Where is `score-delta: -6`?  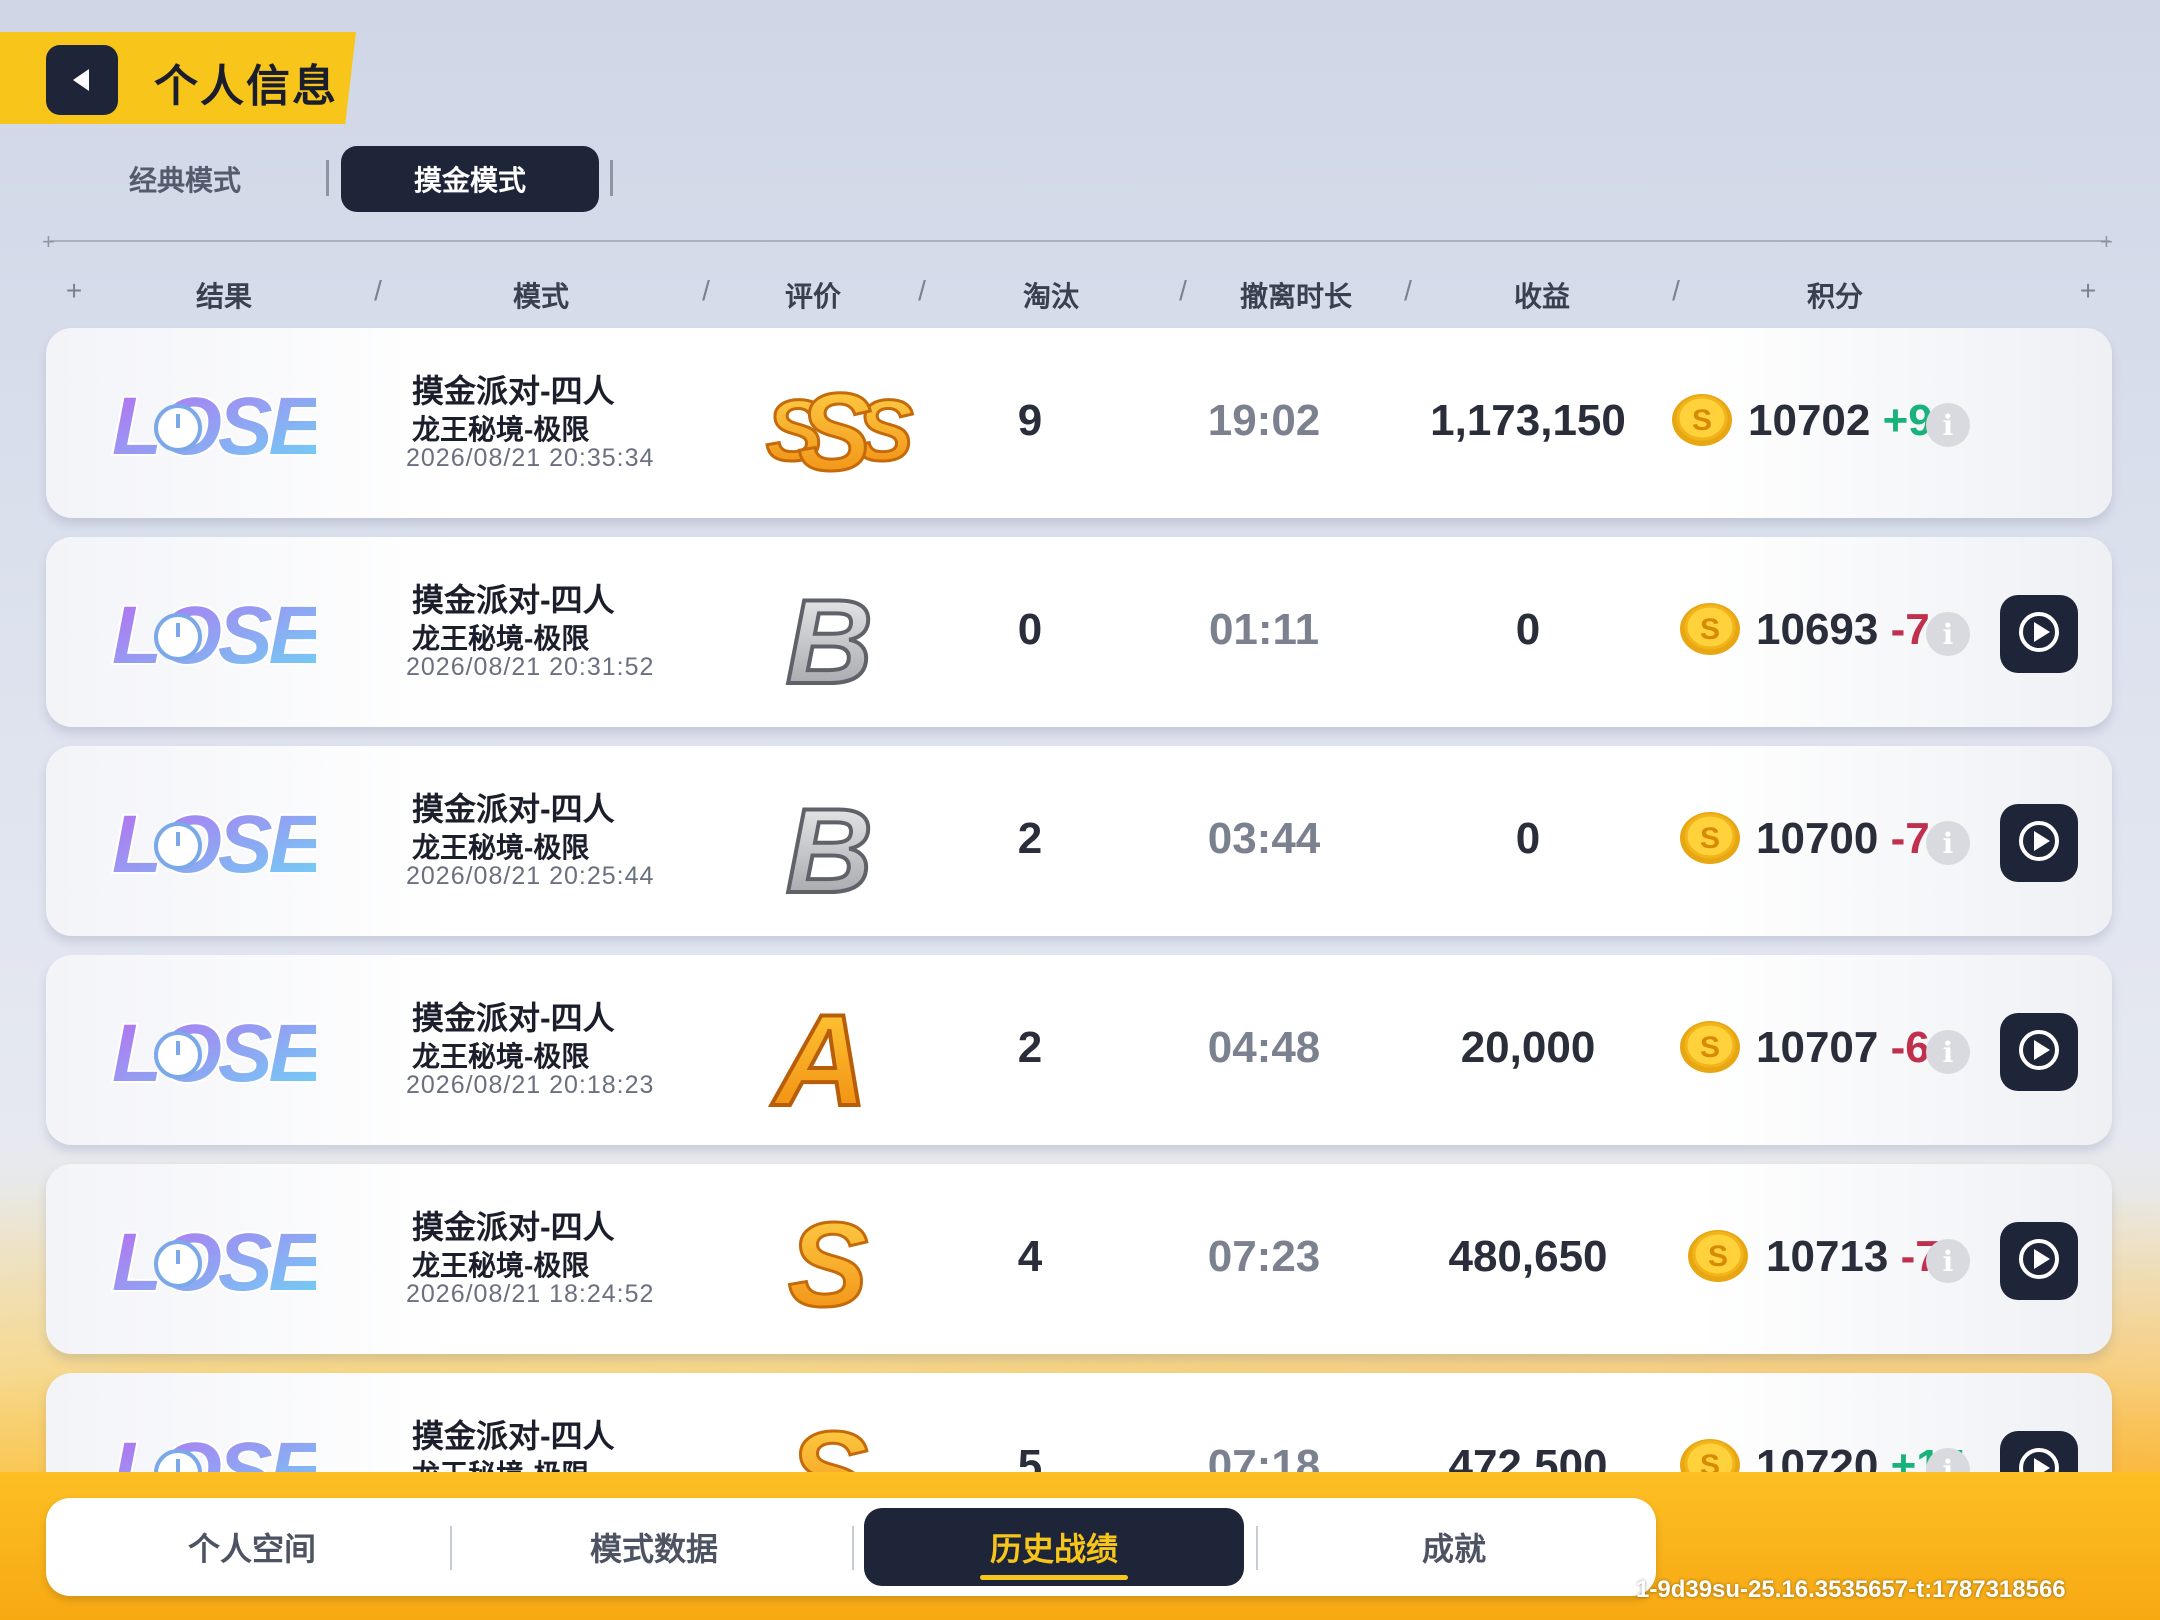 score-delta: -6 is located at coordinates (1910, 1047).